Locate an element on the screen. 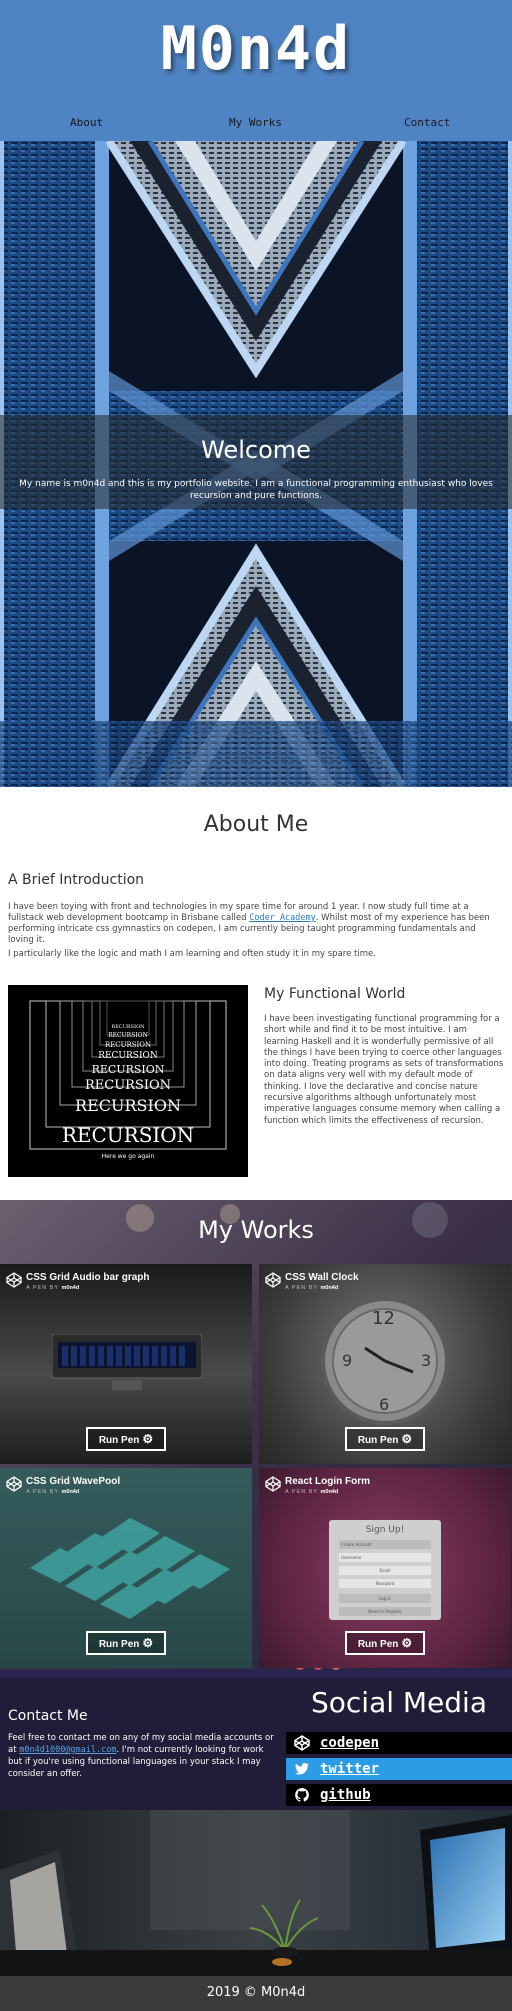 This screenshot has height=2011, width=512. nav-about-link: About is located at coordinates (86, 122).